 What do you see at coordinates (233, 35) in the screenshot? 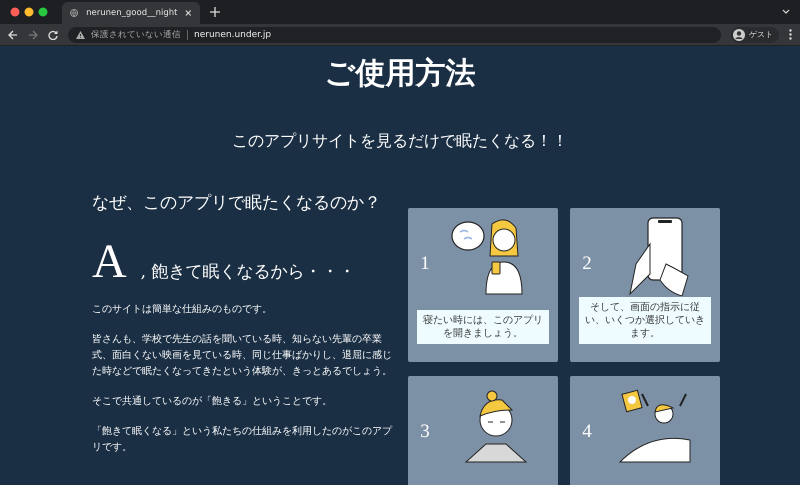
I see `url-text: nerunen.under.jp` at bounding box center [233, 35].